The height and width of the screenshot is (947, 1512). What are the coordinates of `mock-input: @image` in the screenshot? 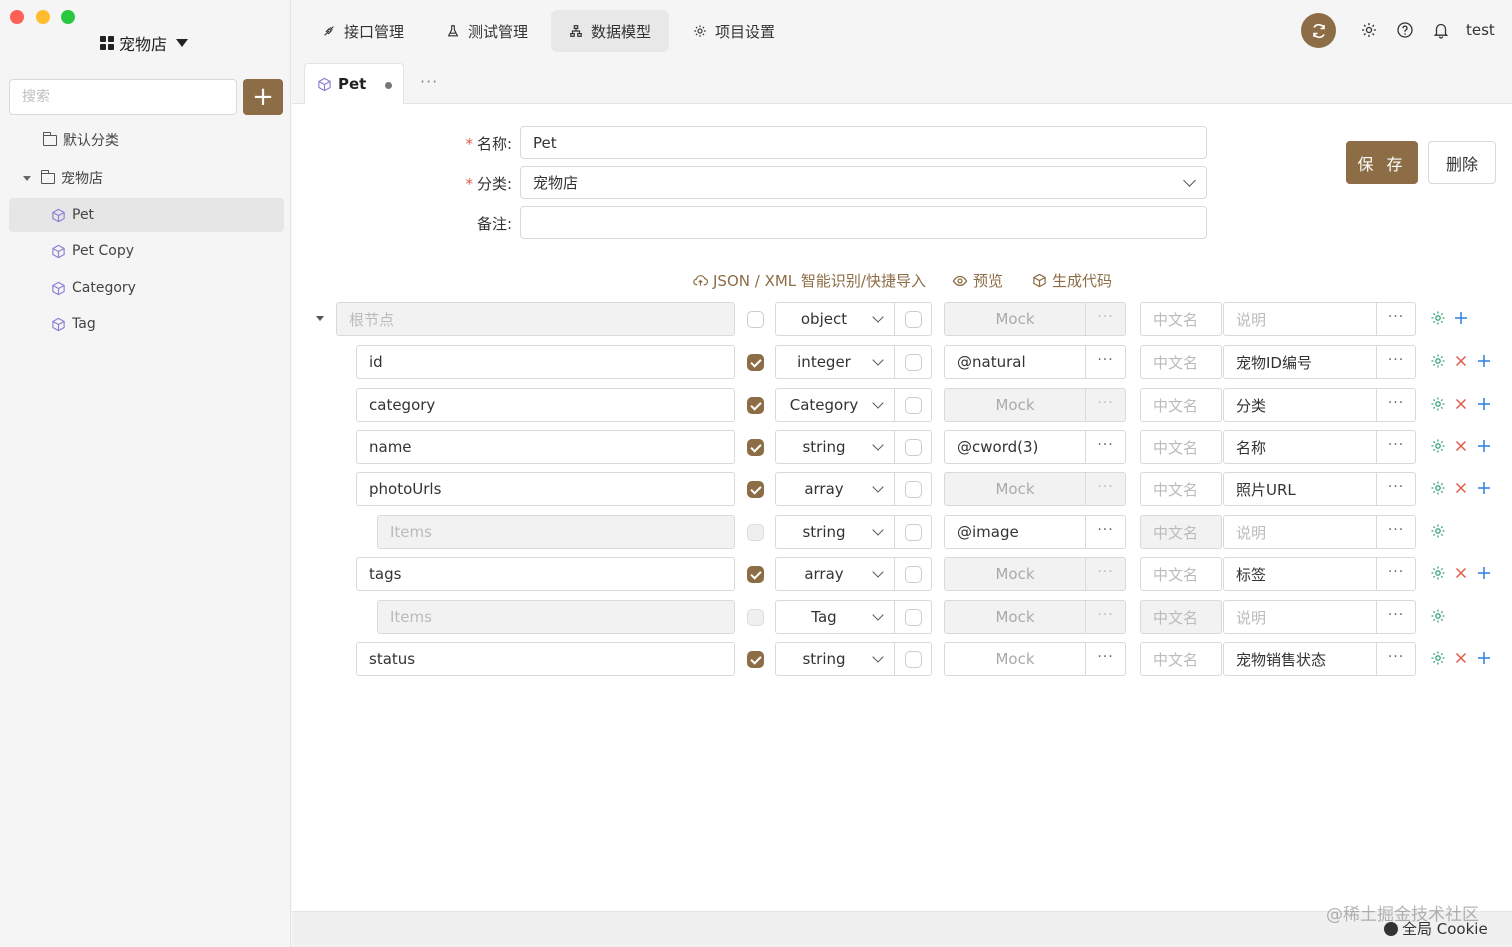 It's located at (1015, 532).